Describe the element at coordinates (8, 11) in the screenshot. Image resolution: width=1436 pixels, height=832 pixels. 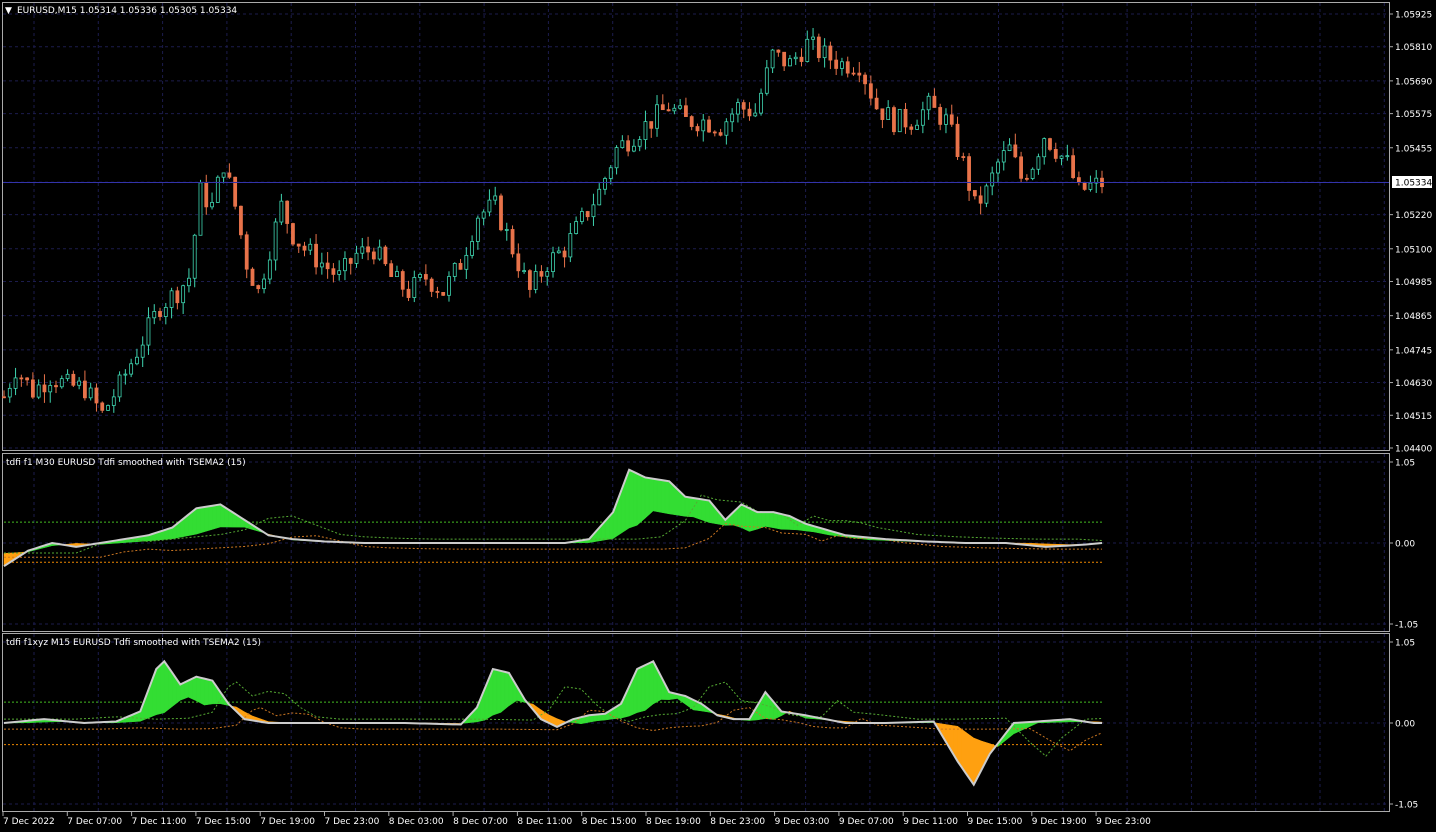
I see `price-panel-title-icon: ▼` at that location.